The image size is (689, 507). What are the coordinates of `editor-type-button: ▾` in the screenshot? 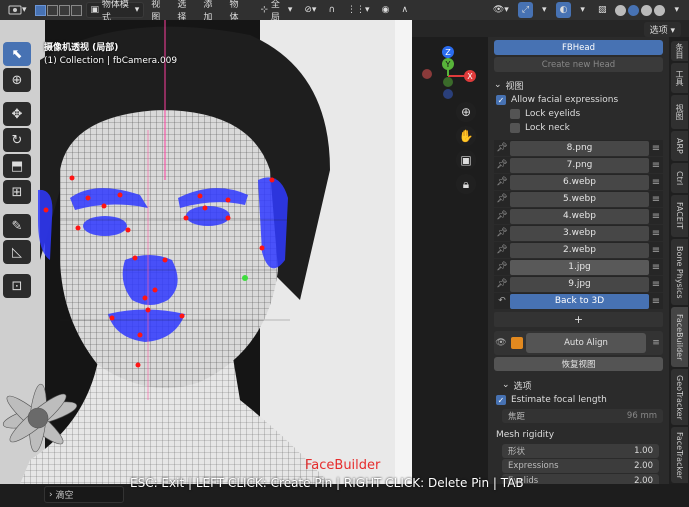 It's located at (17, 10).